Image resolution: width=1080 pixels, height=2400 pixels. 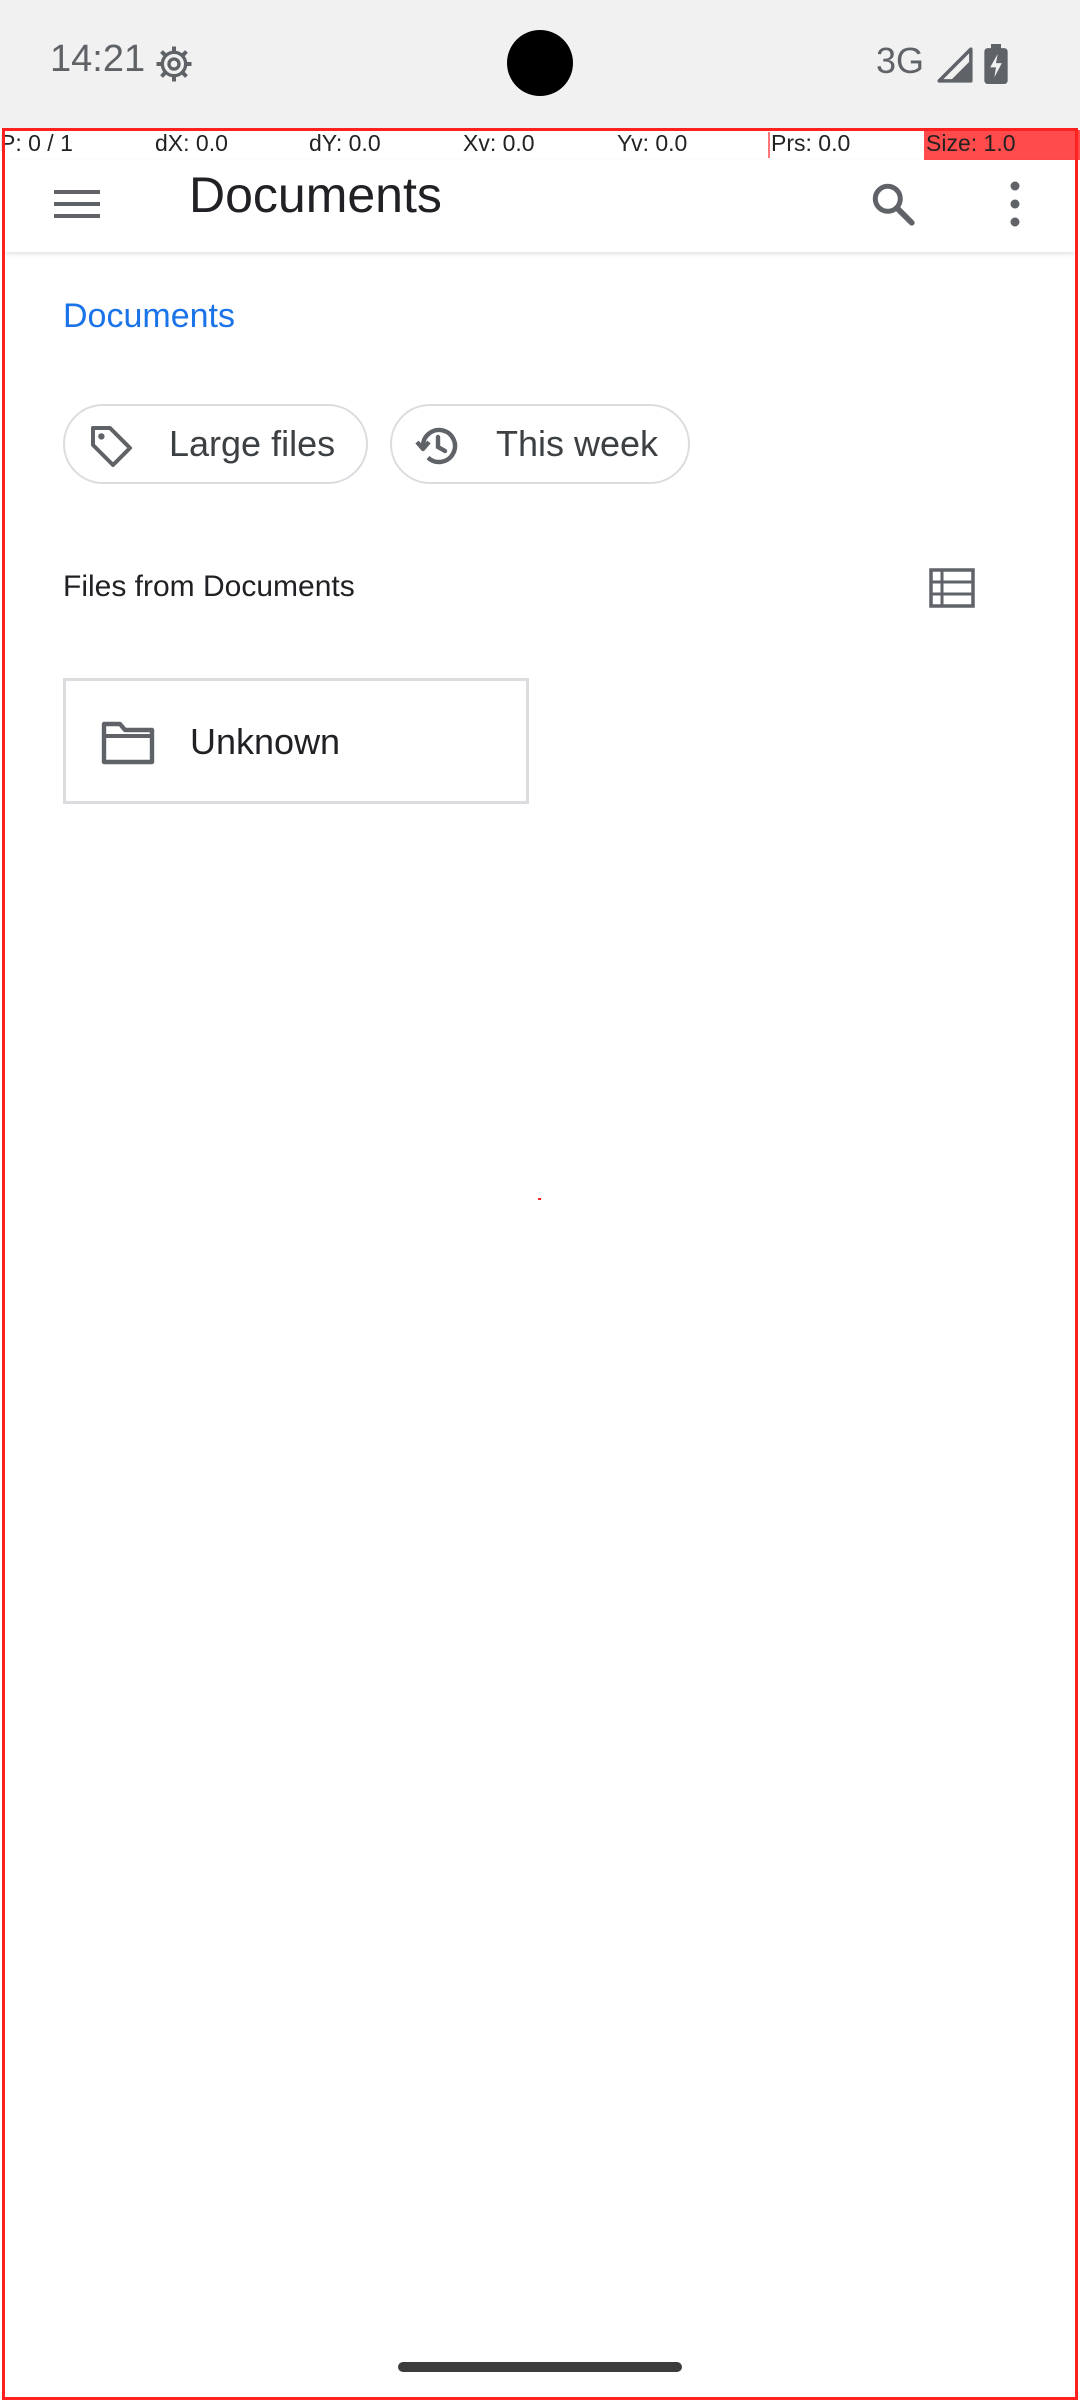 What do you see at coordinates (111, 446) in the screenshot?
I see `label-tag-icon` at bounding box center [111, 446].